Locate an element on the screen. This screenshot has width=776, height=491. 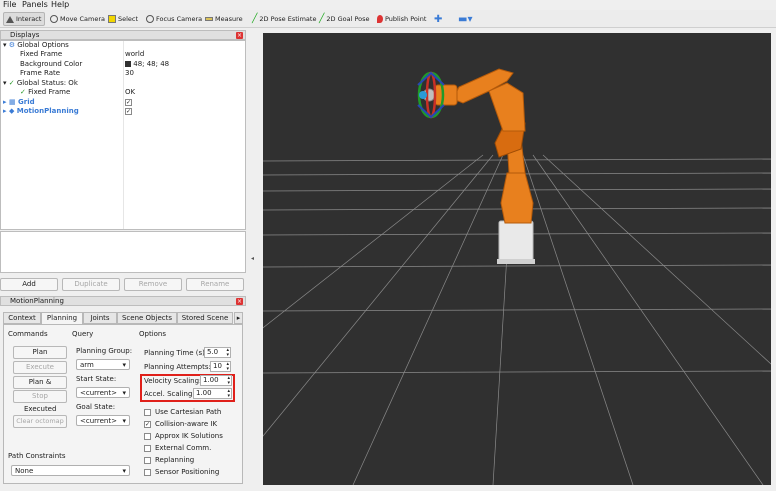
grid-checkbox: ✓ is located at coordinates (128, 102).